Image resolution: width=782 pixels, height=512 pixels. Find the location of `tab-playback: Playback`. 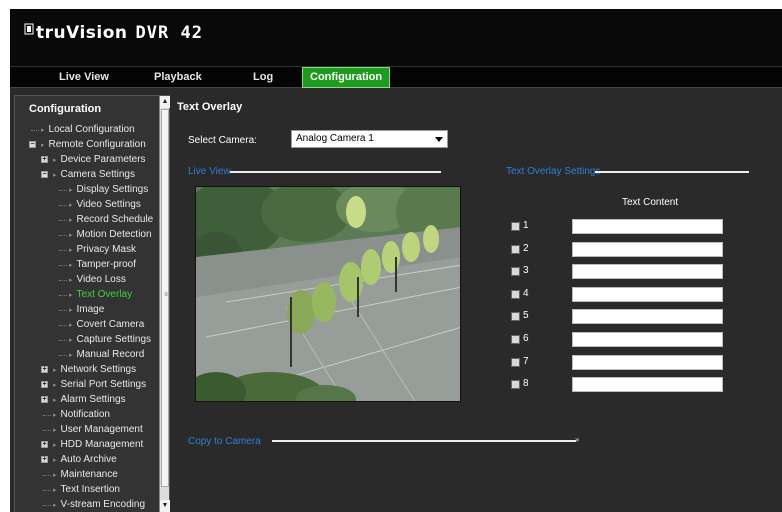

tab-playback: Playback is located at coordinates (196, 77).